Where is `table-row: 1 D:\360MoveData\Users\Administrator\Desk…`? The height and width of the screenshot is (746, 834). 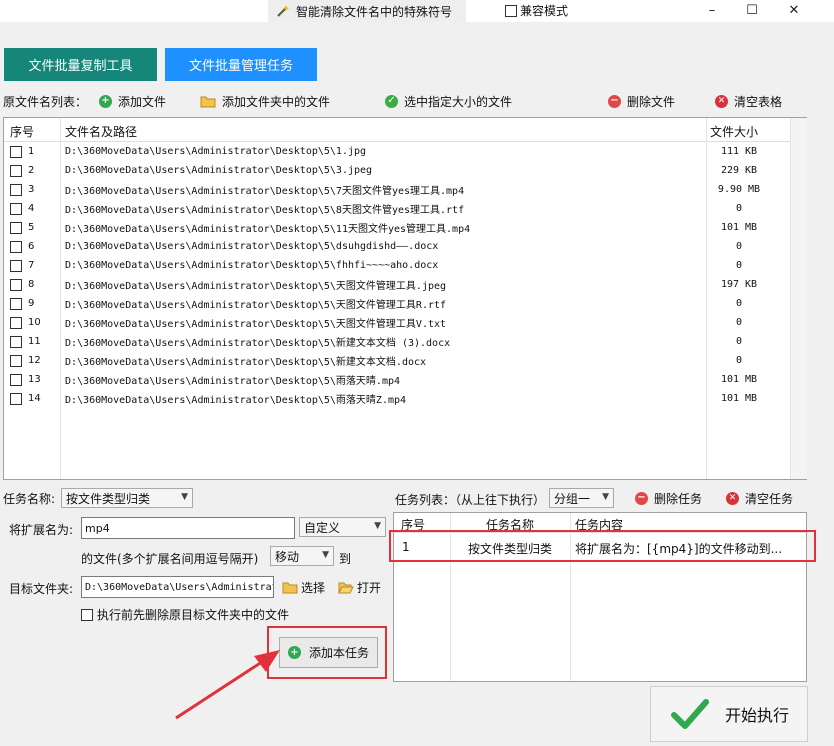
table-row: 1 D:\360MoveData\Users\Administrator\Desk… is located at coordinates (397, 151).